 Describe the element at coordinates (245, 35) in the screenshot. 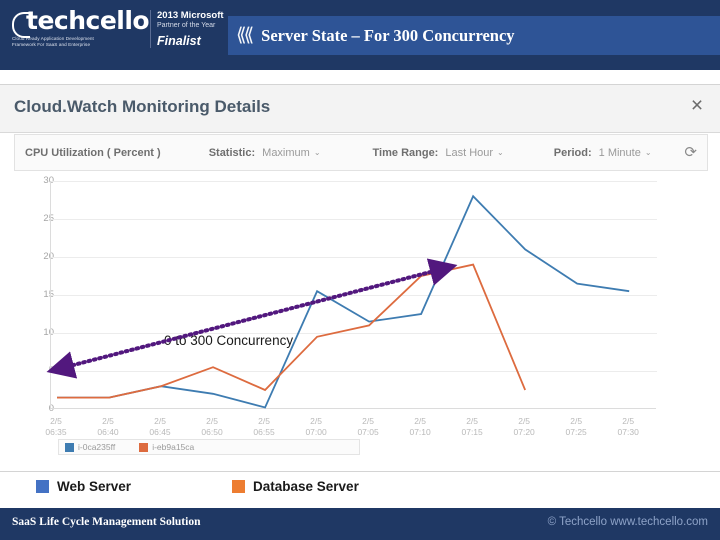

I see `chevron-left-icon: ⟪⟪` at that location.